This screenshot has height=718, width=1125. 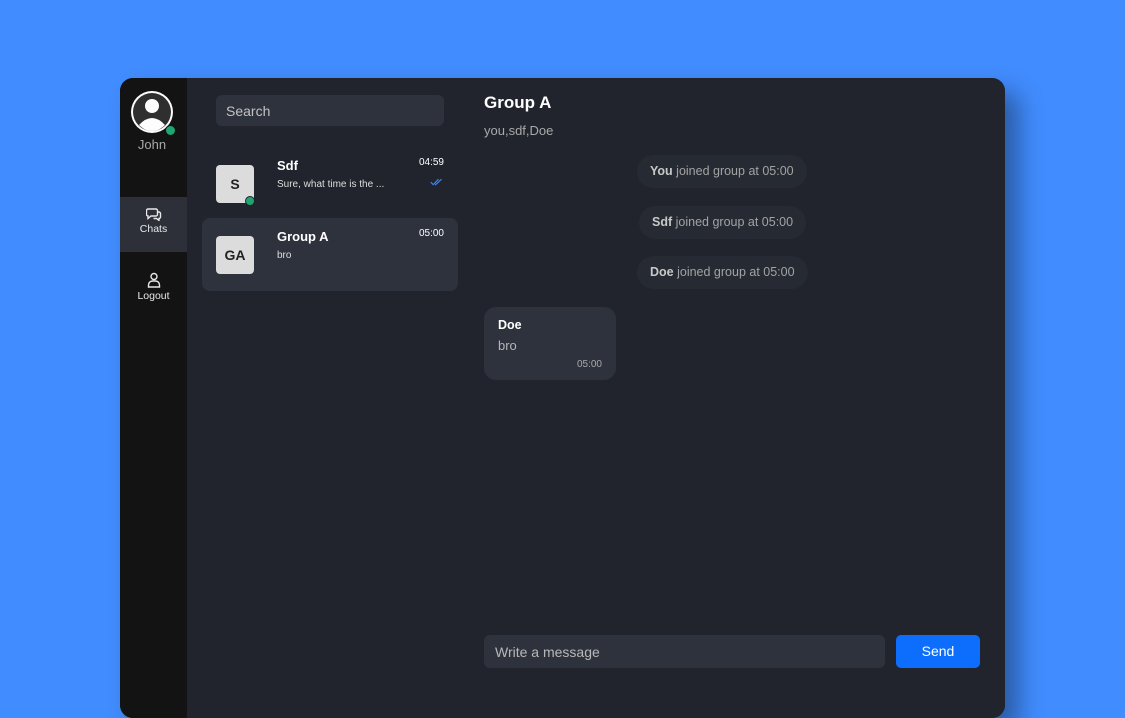 I want to click on sidebar-rail: John Chats Logout, so click(x=153, y=398).